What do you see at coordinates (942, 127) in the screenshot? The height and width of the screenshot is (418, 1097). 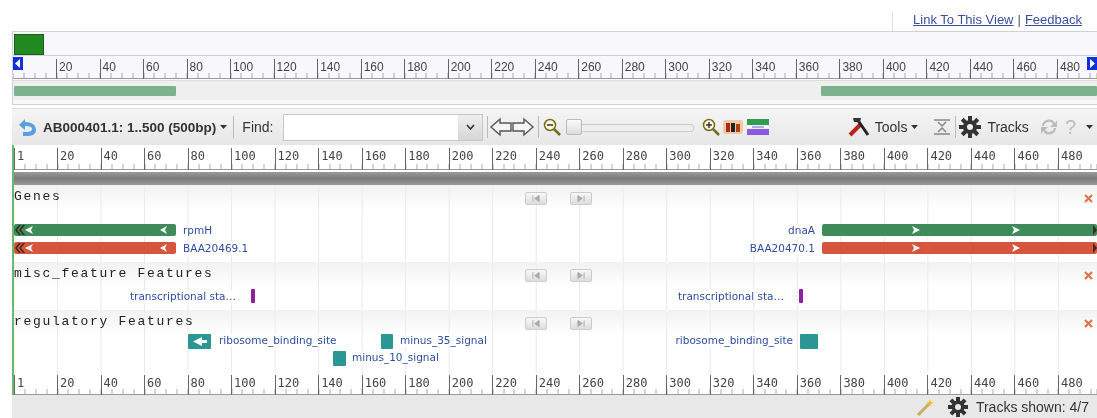 I see `collapse-icon` at bounding box center [942, 127].